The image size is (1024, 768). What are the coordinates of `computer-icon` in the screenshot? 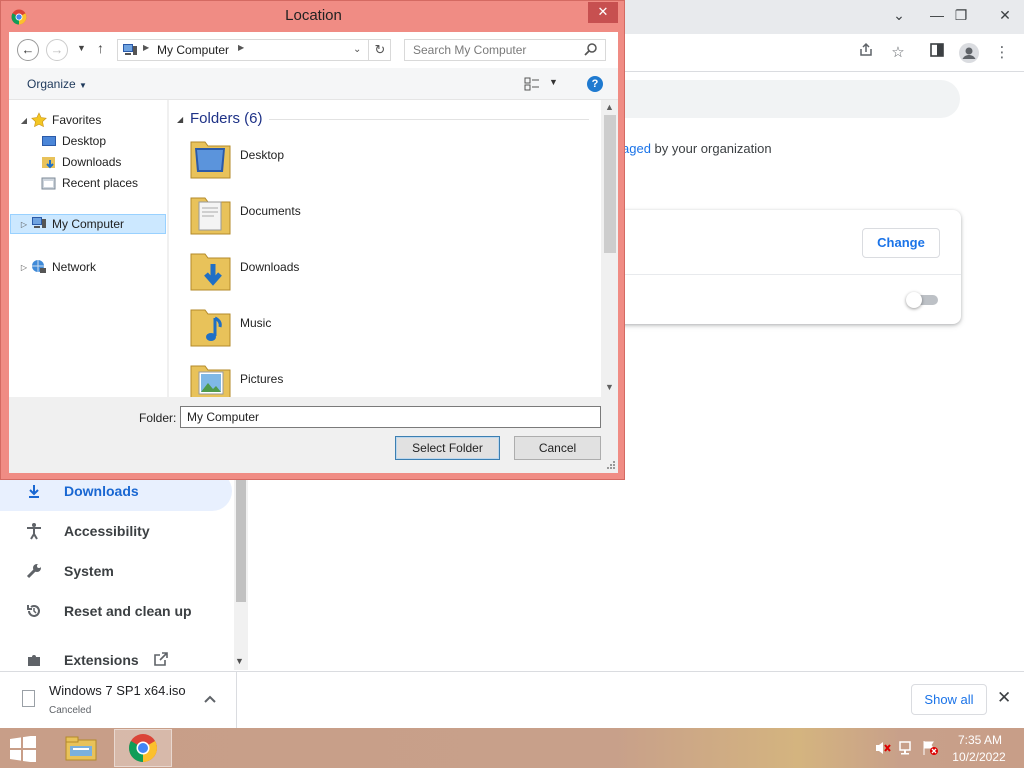 It's located at (39, 224).